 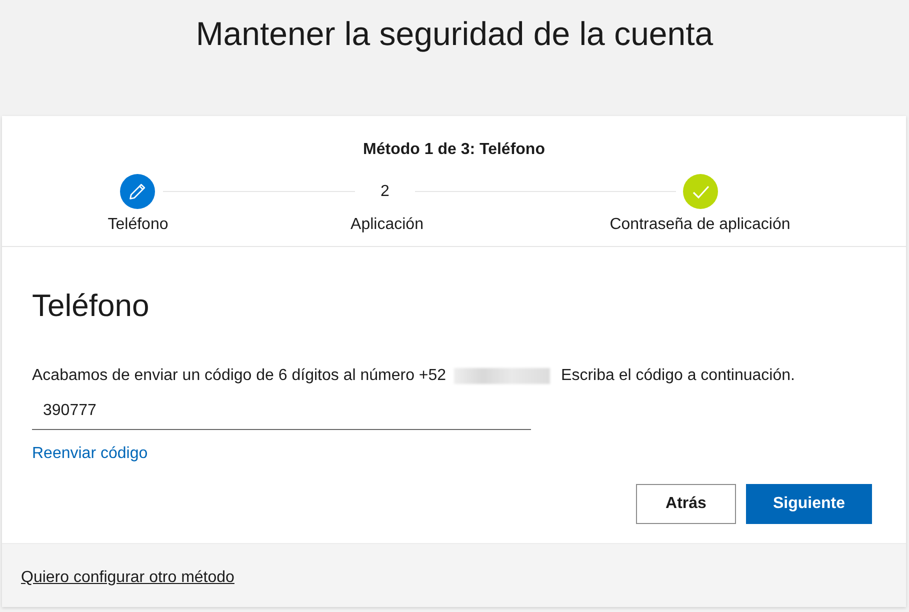 I want to click on step-label: Aplicación, so click(x=387, y=225).